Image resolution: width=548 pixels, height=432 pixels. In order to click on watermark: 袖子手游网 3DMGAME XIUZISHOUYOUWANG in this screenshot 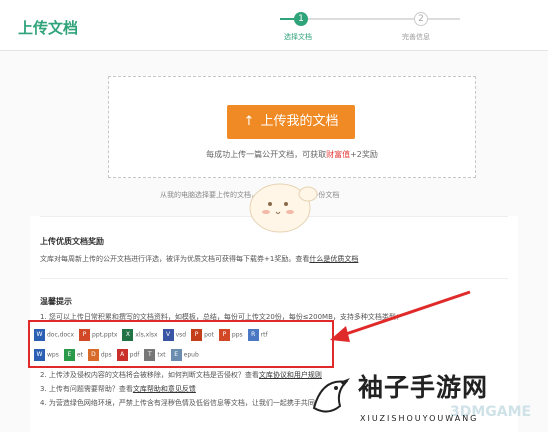, I will do `click(424, 397)`.